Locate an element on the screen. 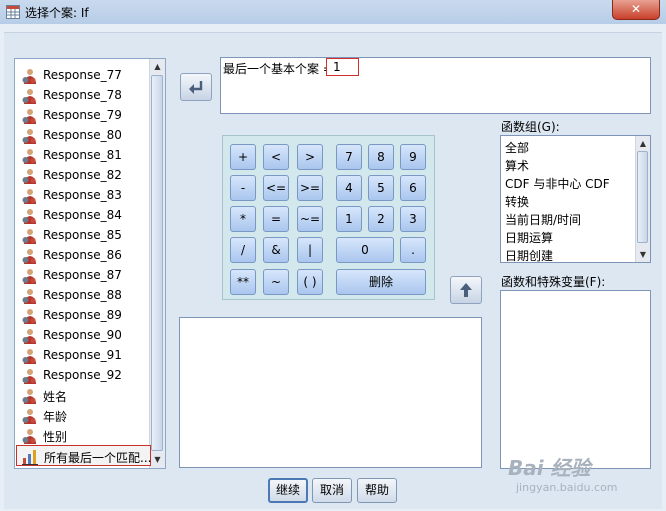 The height and width of the screenshot is (511, 666). keypad-key: 3 is located at coordinates (413, 219).